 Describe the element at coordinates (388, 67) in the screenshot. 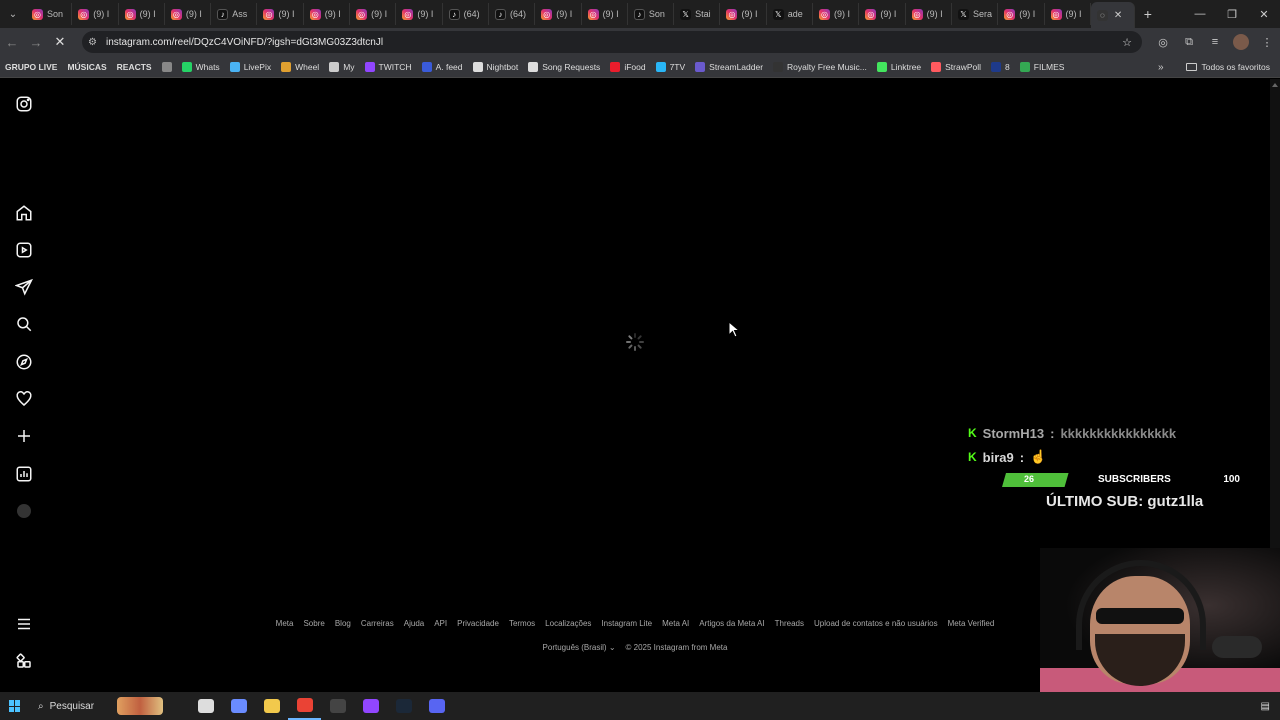

I see `bookmark-item: TWITCH` at that location.